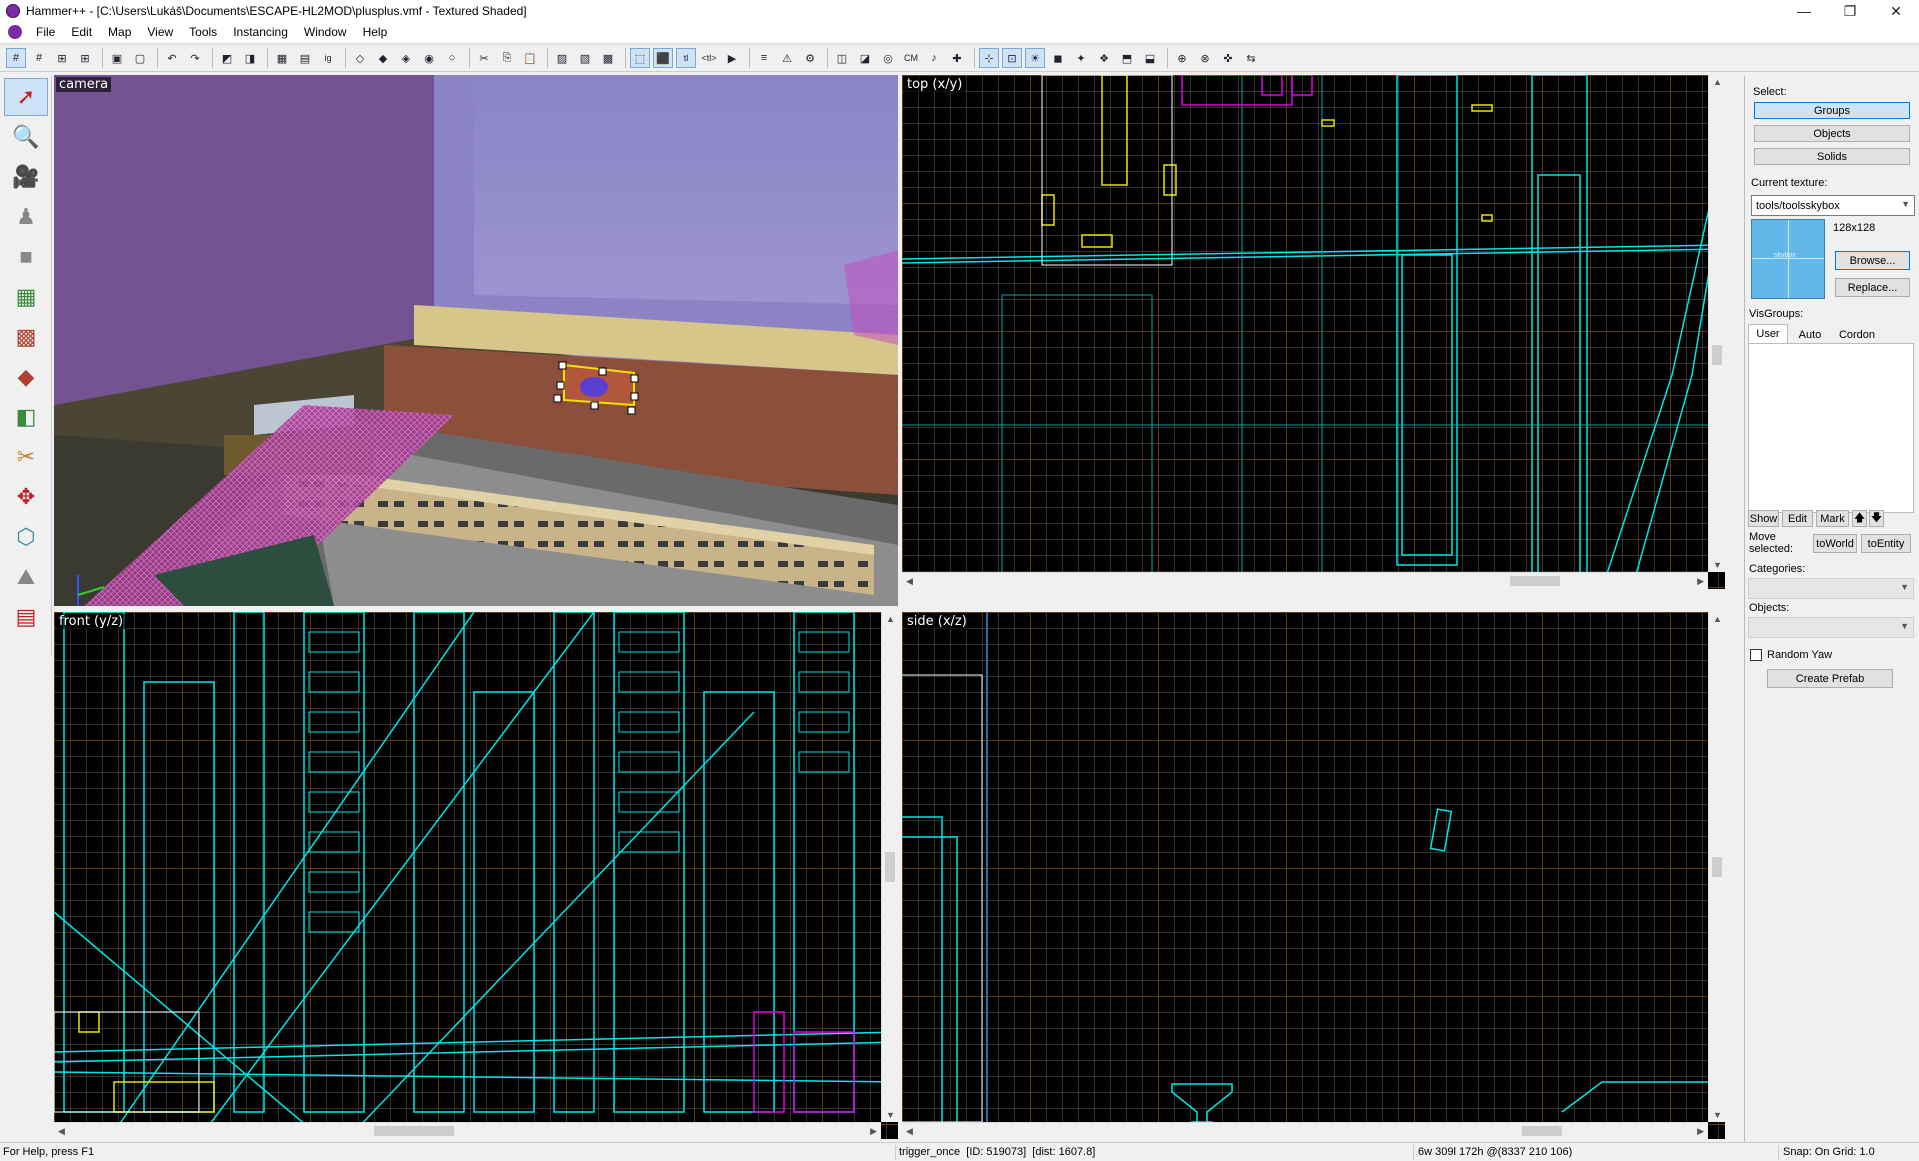 This screenshot has height=1161, width=1919. I want to click on tl-icon: tl, so click(686, 58).